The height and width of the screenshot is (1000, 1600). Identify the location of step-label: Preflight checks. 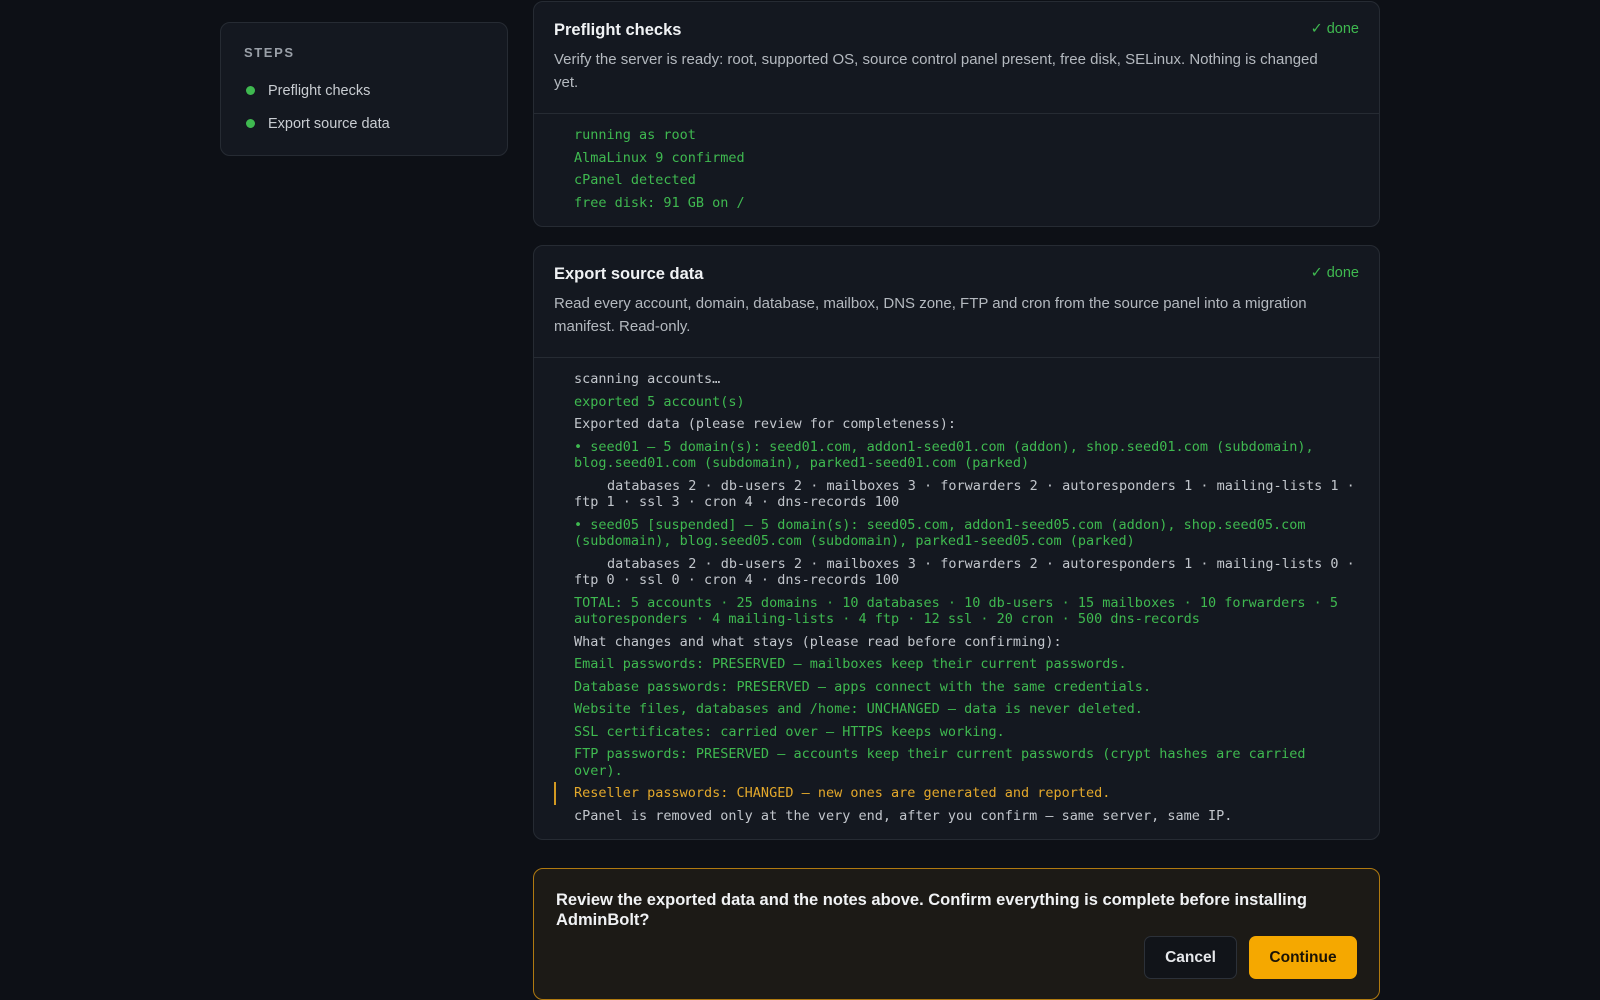
(319, 90).